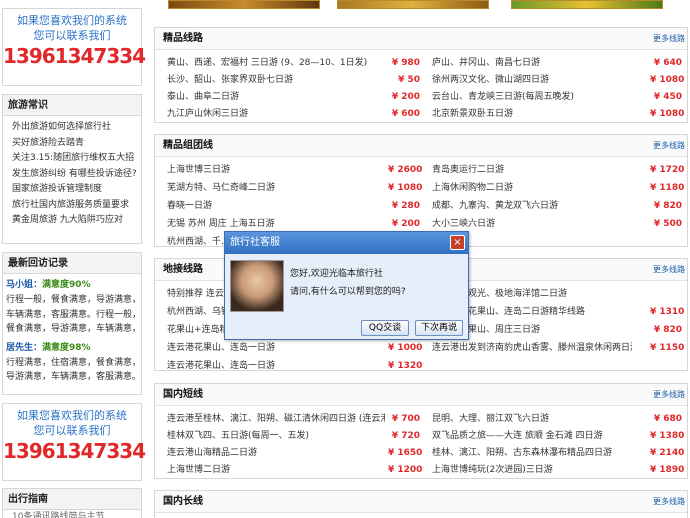  What do you see at coordinates (76, 128) in the screenshot?
I see `tips-item: 外出旅游如何选择旅行社` at bounding box center [76, 128].